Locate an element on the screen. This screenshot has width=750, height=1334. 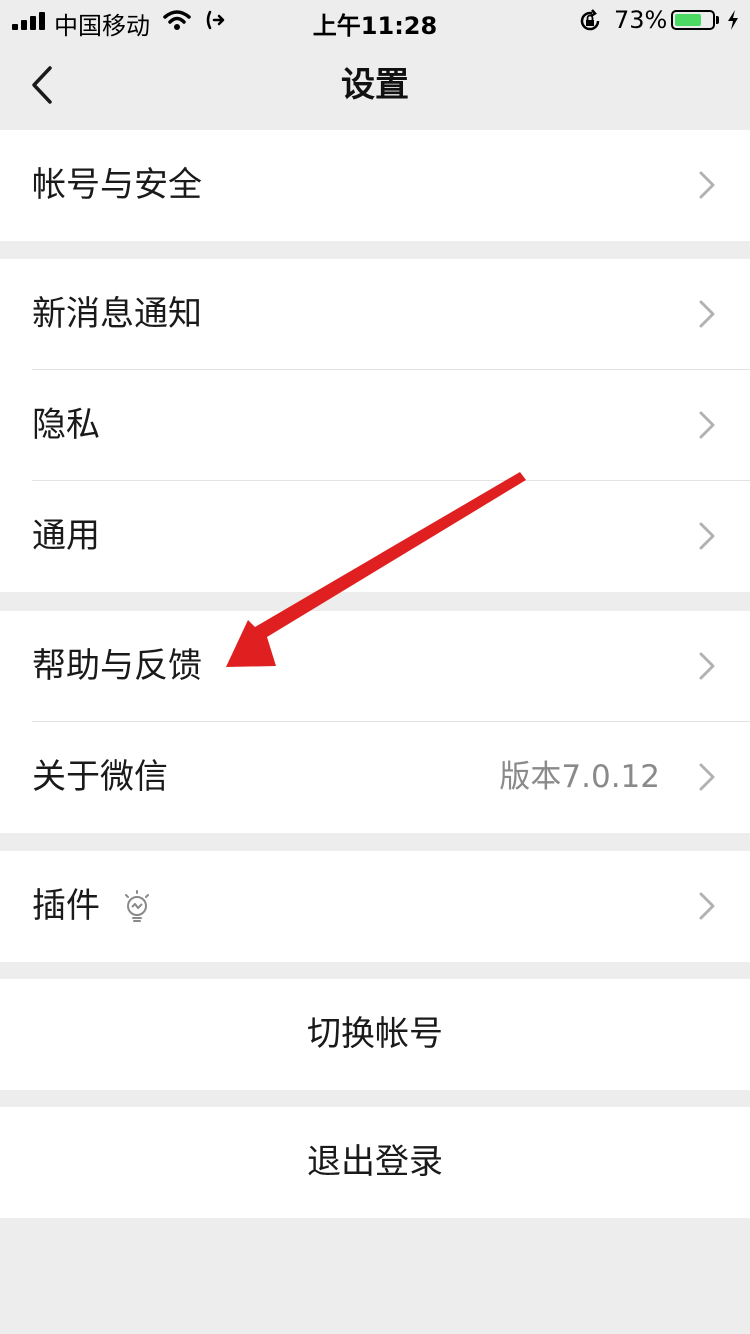
switch-account-button: 切换帐号 is located at coordinates (375, 1034).